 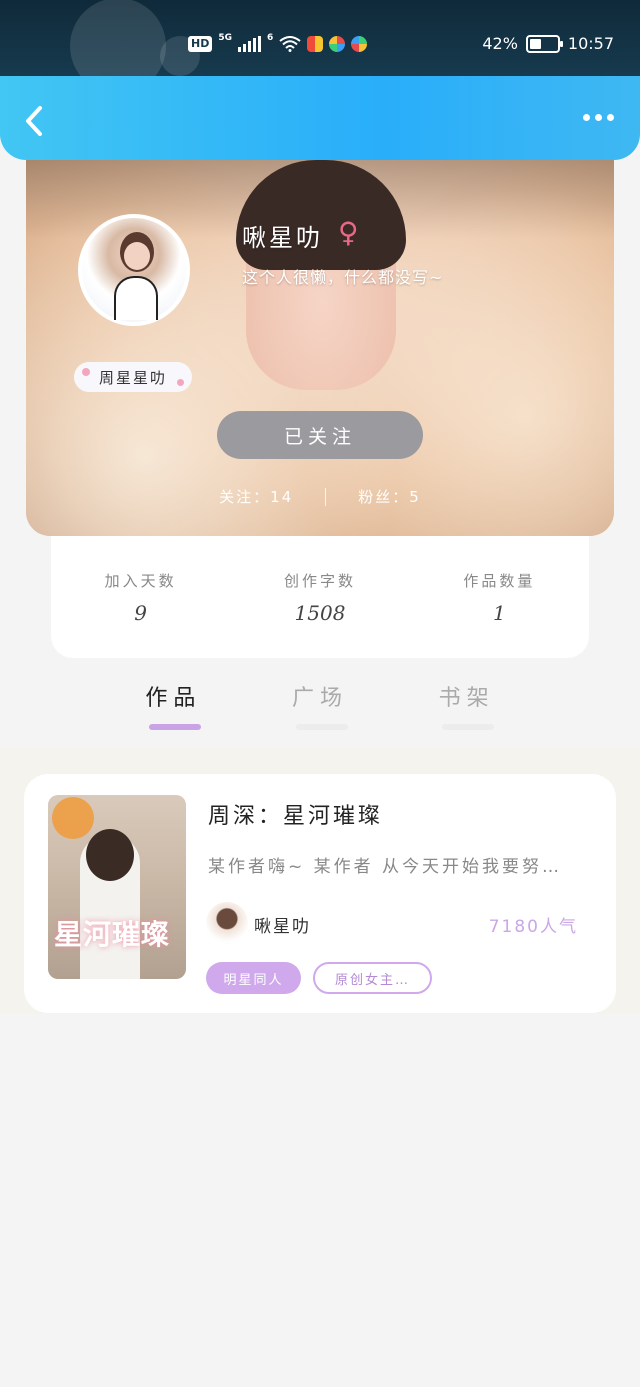 I want to click on cover-figure-hair, so click(x=110, y=855).